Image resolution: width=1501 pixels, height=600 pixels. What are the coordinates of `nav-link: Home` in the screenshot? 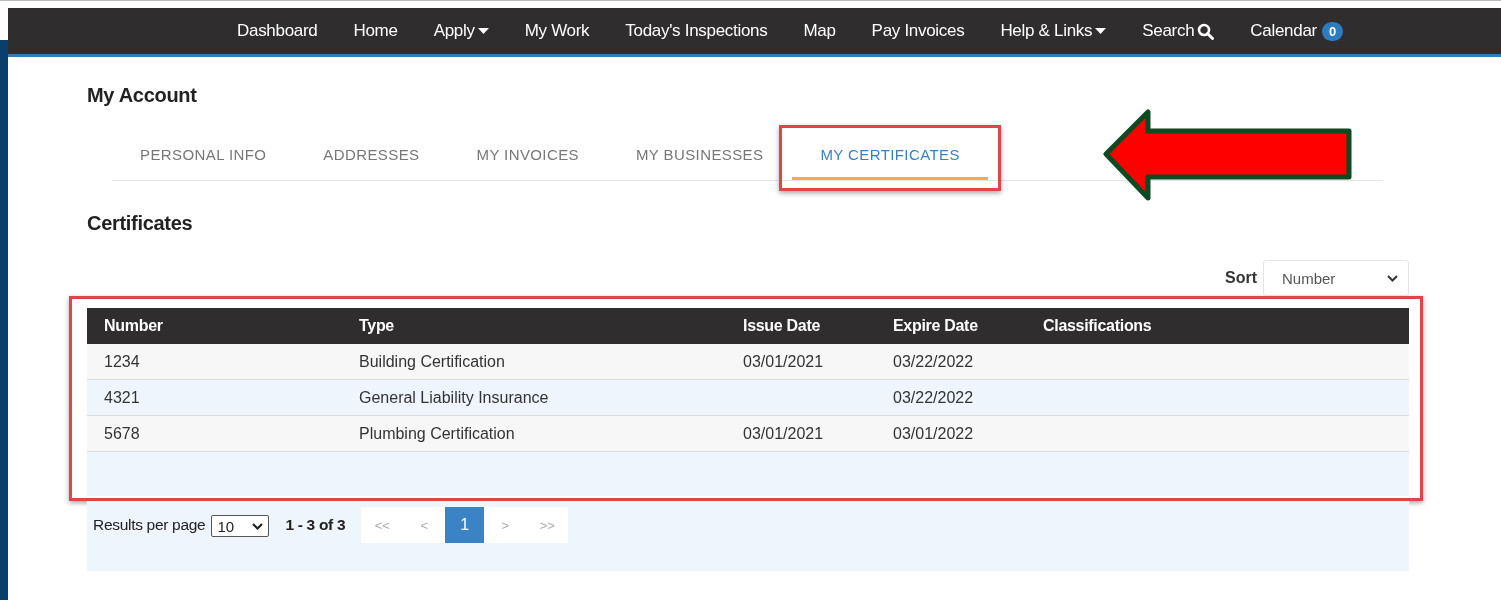 It's located at (375, 31).